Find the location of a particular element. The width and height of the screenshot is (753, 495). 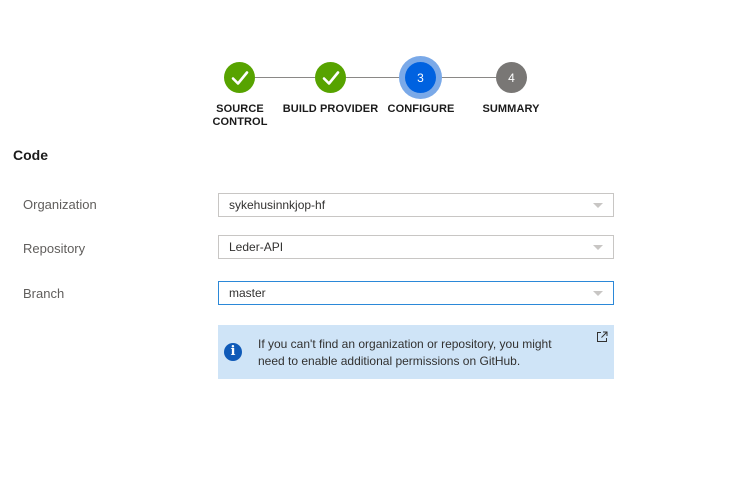

step-summary: 4 is located at coordinates (511, 77).